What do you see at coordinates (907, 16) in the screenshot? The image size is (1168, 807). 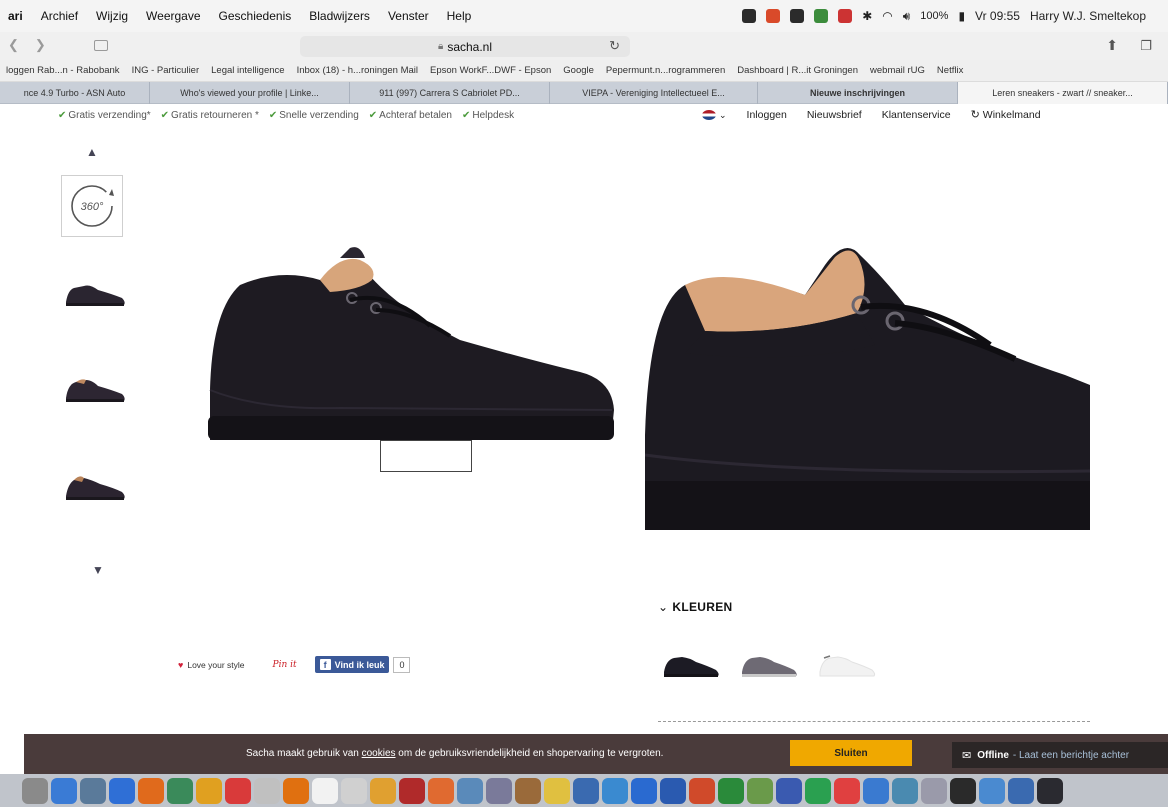 I see `volume-icon: 🔊︎` at bounding box center [907, 16].